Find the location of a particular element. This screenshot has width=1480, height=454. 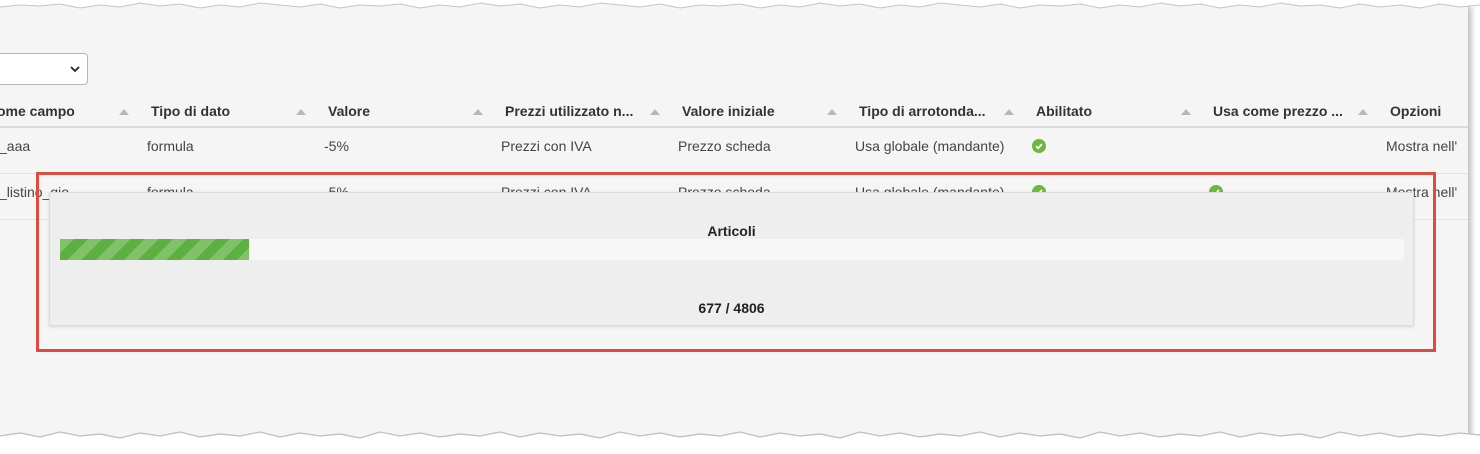

cell-prices: Prezzi con IVA is located at coordinates (546, 146).